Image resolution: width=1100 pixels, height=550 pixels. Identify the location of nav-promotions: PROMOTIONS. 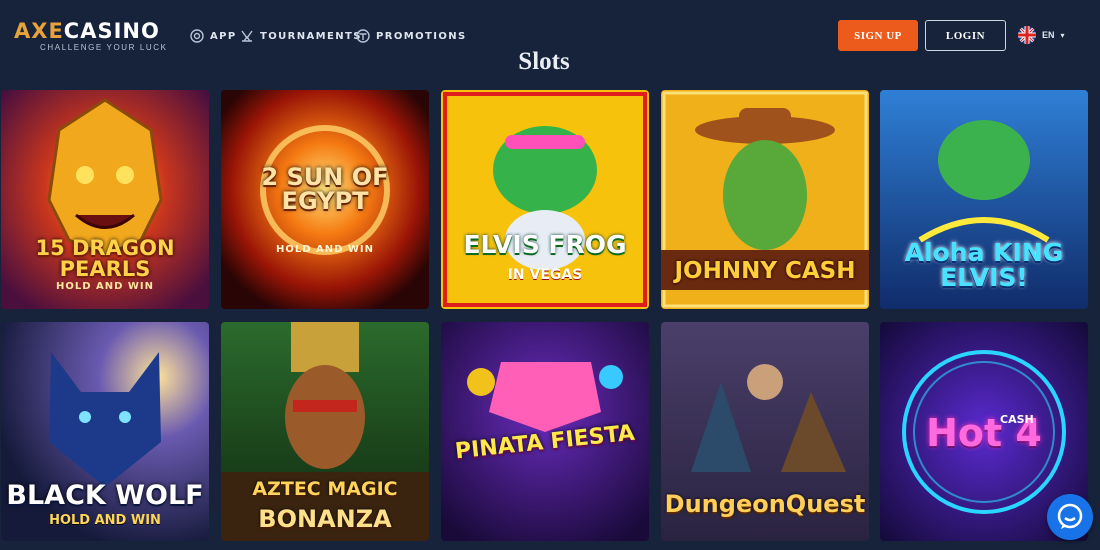
(411, 36).